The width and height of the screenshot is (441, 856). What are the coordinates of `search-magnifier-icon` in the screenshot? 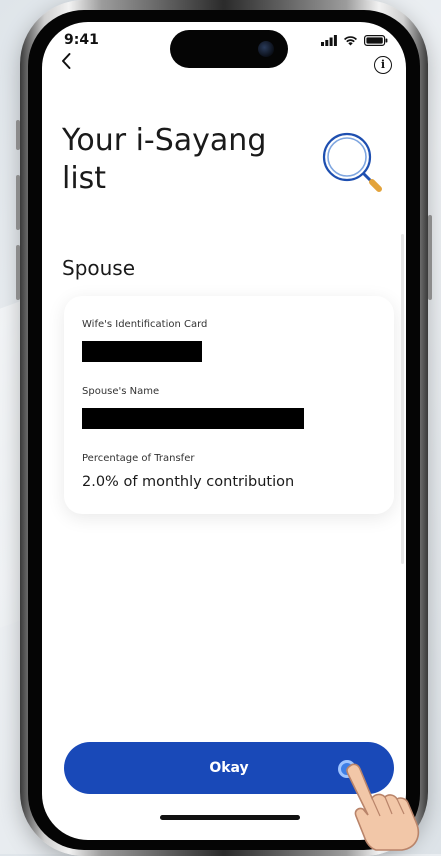 It's located at (352, 162).